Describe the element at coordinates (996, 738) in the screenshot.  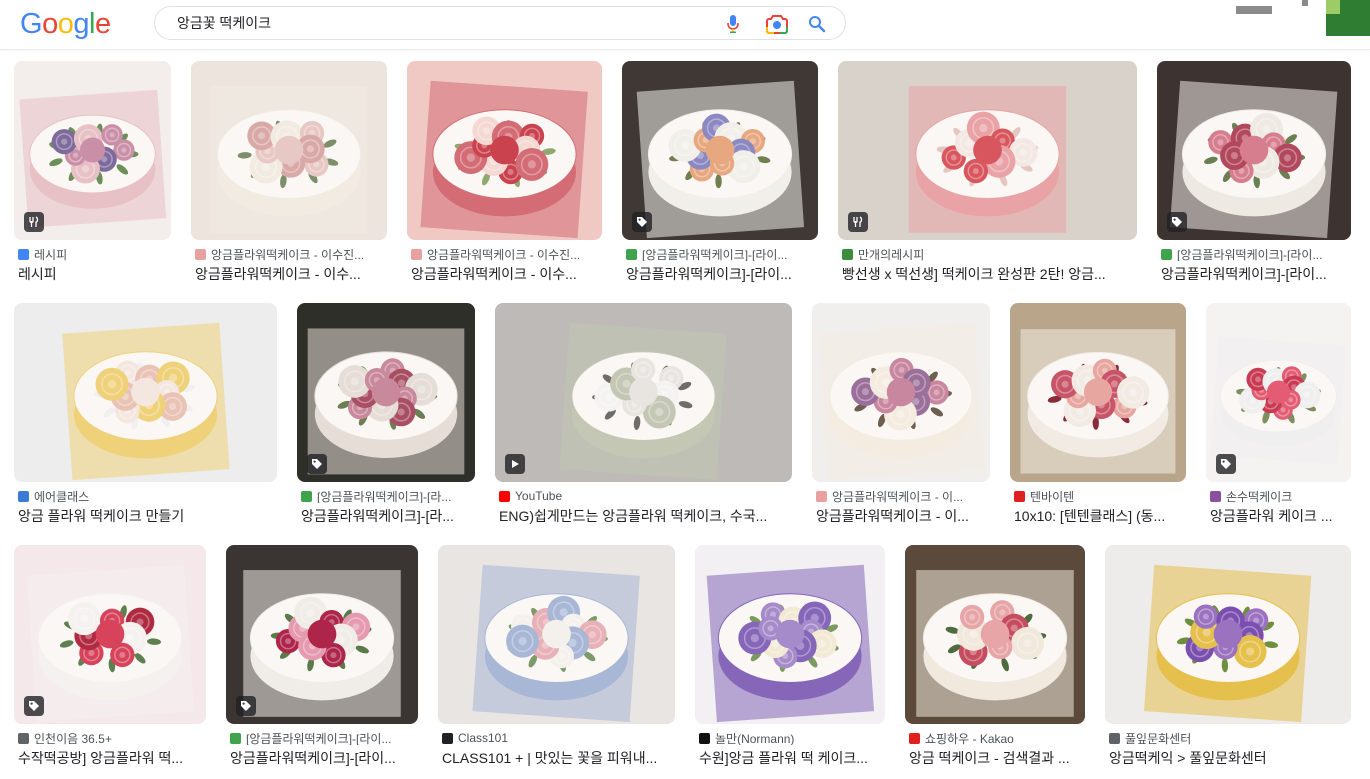
I see `result-source: 쇼핑하우 - Kakao` at that location.